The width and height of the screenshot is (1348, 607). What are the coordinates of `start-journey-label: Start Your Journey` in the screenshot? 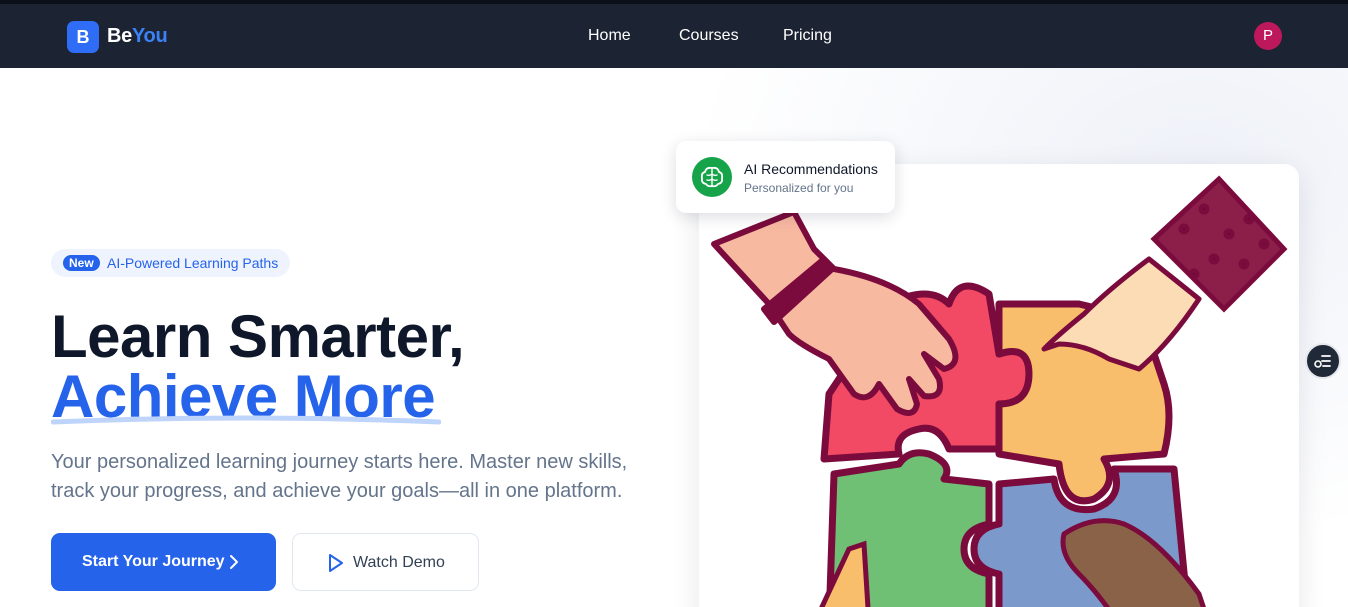 It's located at (153, 561).